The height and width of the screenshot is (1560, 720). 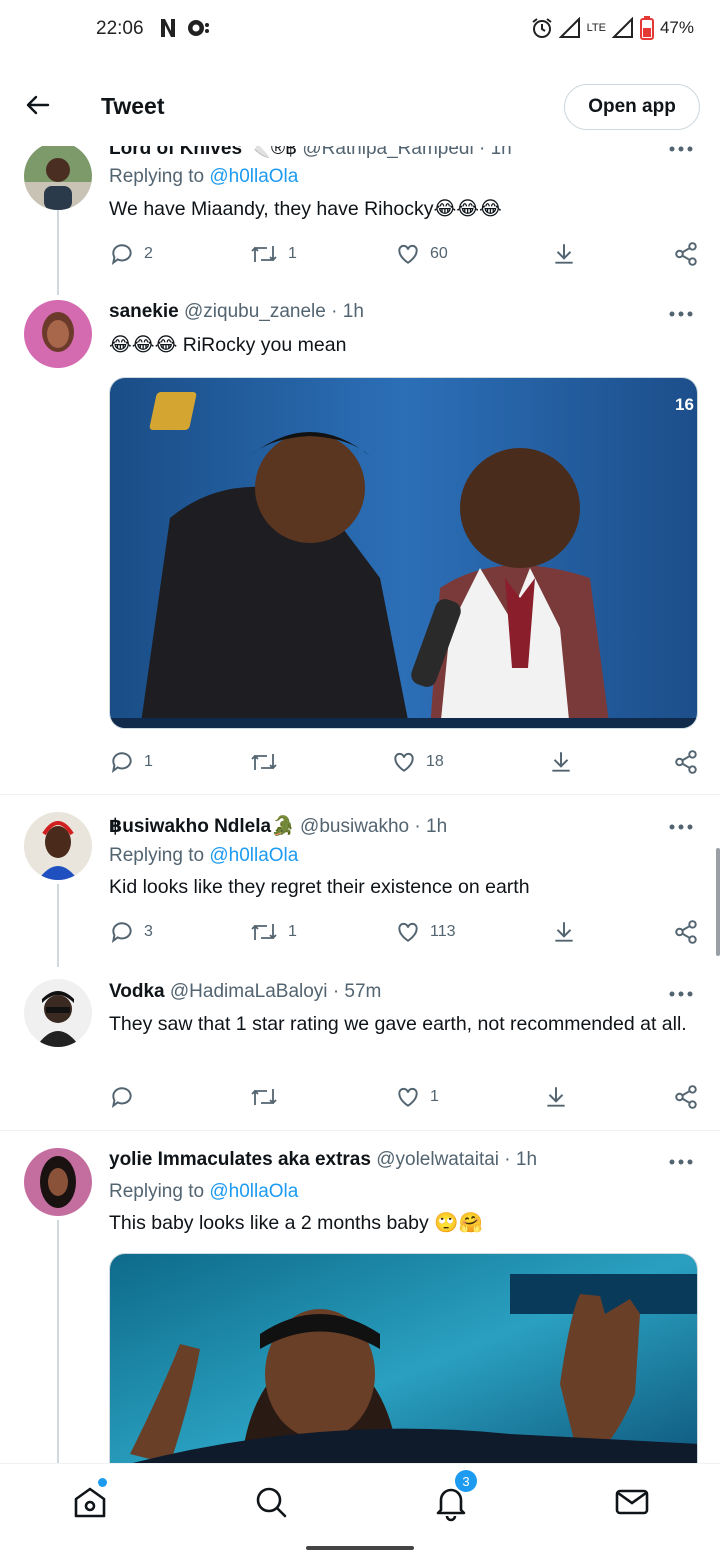 I want to click on like-button: 60, so click(x=421, y=254).